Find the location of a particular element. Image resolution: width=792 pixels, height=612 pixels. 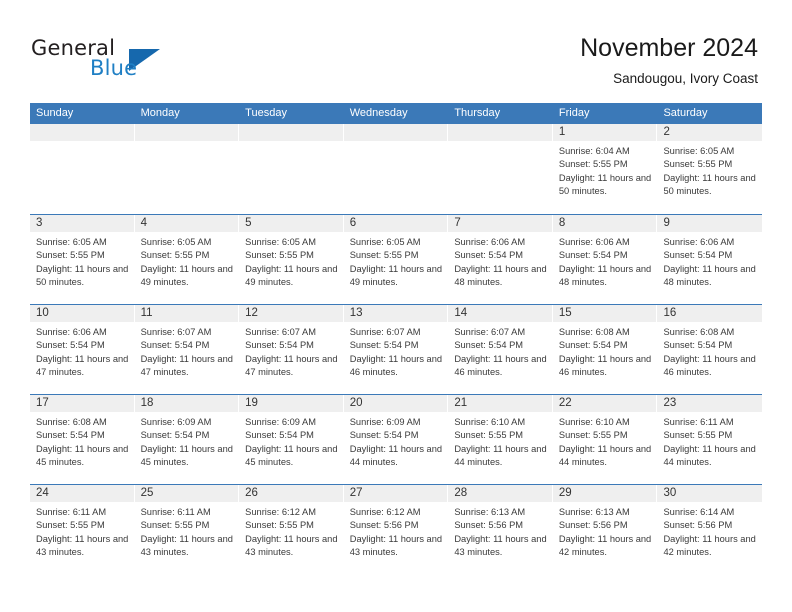

generalblue-logo: General Blue is located at coordinates (131, 61).